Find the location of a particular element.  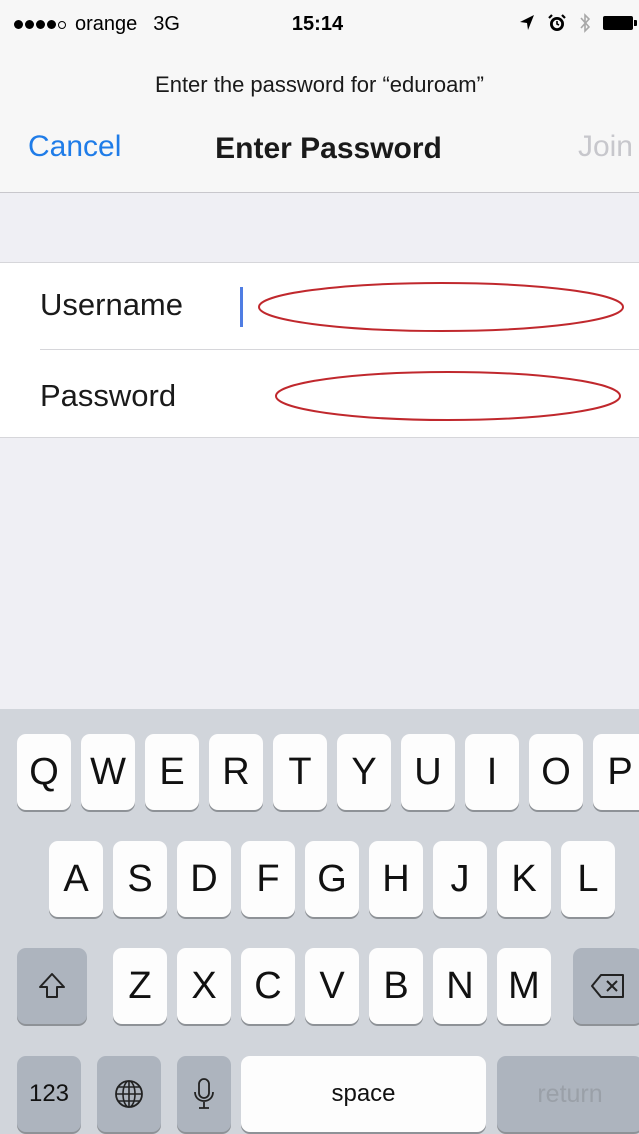

key-t: T is located at coordinates (300, 772).